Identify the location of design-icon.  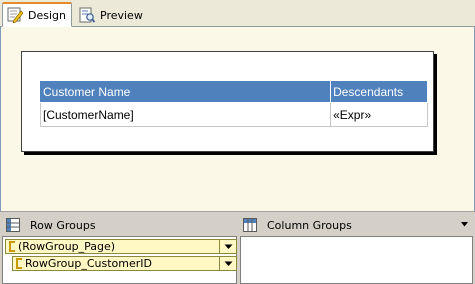
(15, 15).